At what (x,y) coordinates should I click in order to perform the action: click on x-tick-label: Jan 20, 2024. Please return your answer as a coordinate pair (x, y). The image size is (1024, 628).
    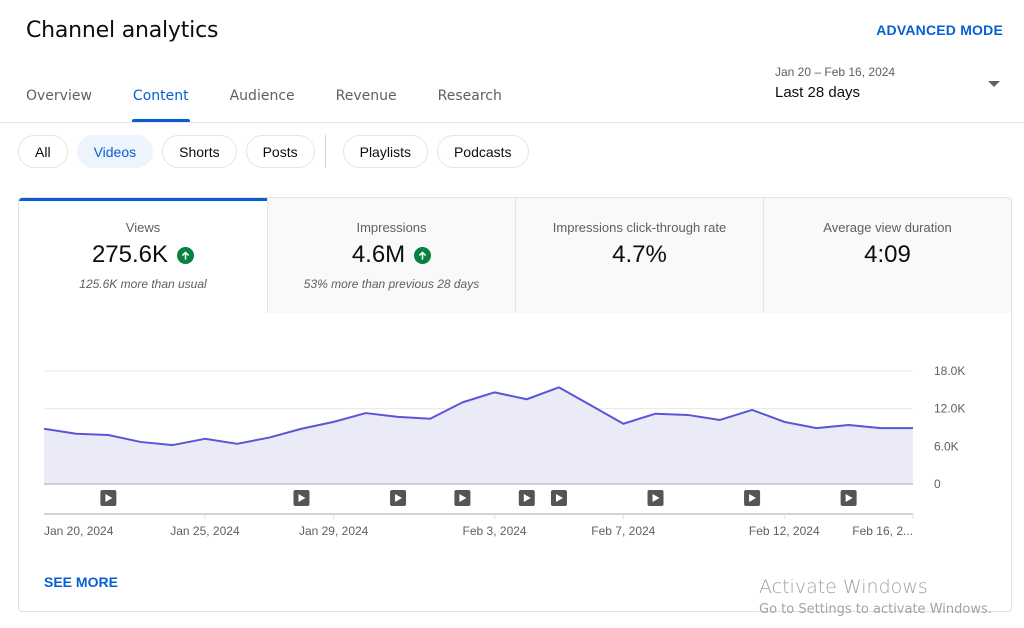
    Looking at the image, I should click on (79, 531).